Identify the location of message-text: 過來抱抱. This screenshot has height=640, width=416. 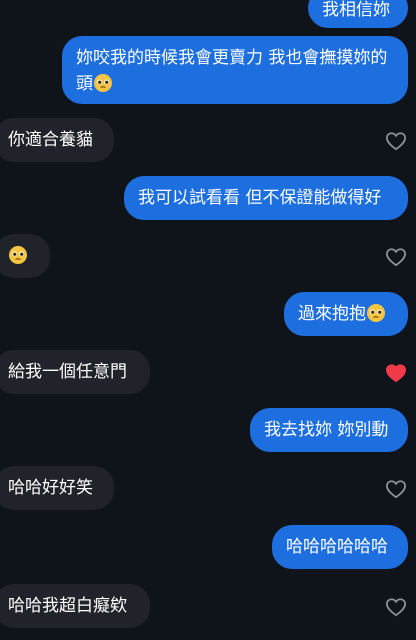
(332, 314).